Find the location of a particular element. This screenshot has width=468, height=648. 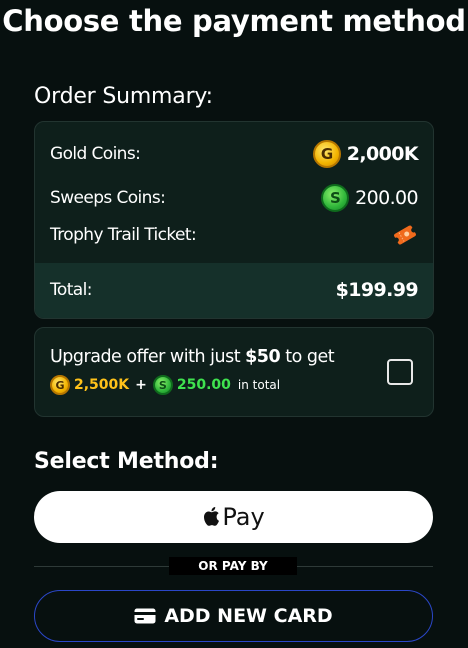

add-new-card-label: ADD NEW CARD is located at coordinates (248, 616).